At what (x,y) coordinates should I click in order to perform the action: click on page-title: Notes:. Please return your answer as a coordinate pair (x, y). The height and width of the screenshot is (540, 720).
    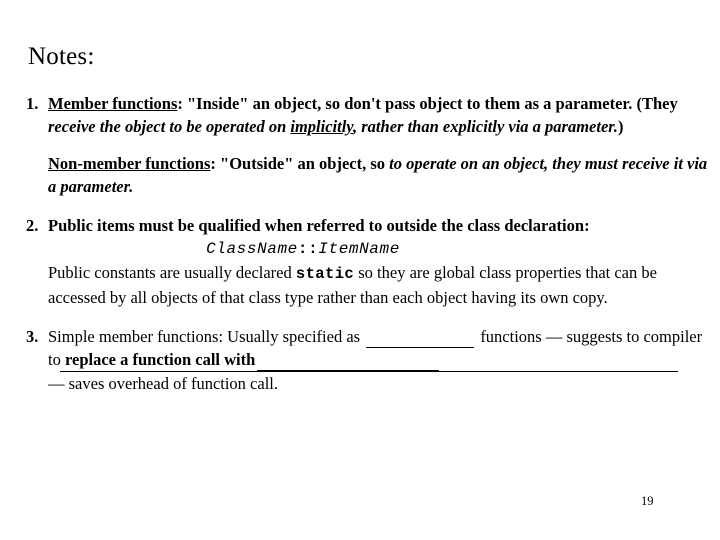
    Looking at the image, I should click on (61, 56).